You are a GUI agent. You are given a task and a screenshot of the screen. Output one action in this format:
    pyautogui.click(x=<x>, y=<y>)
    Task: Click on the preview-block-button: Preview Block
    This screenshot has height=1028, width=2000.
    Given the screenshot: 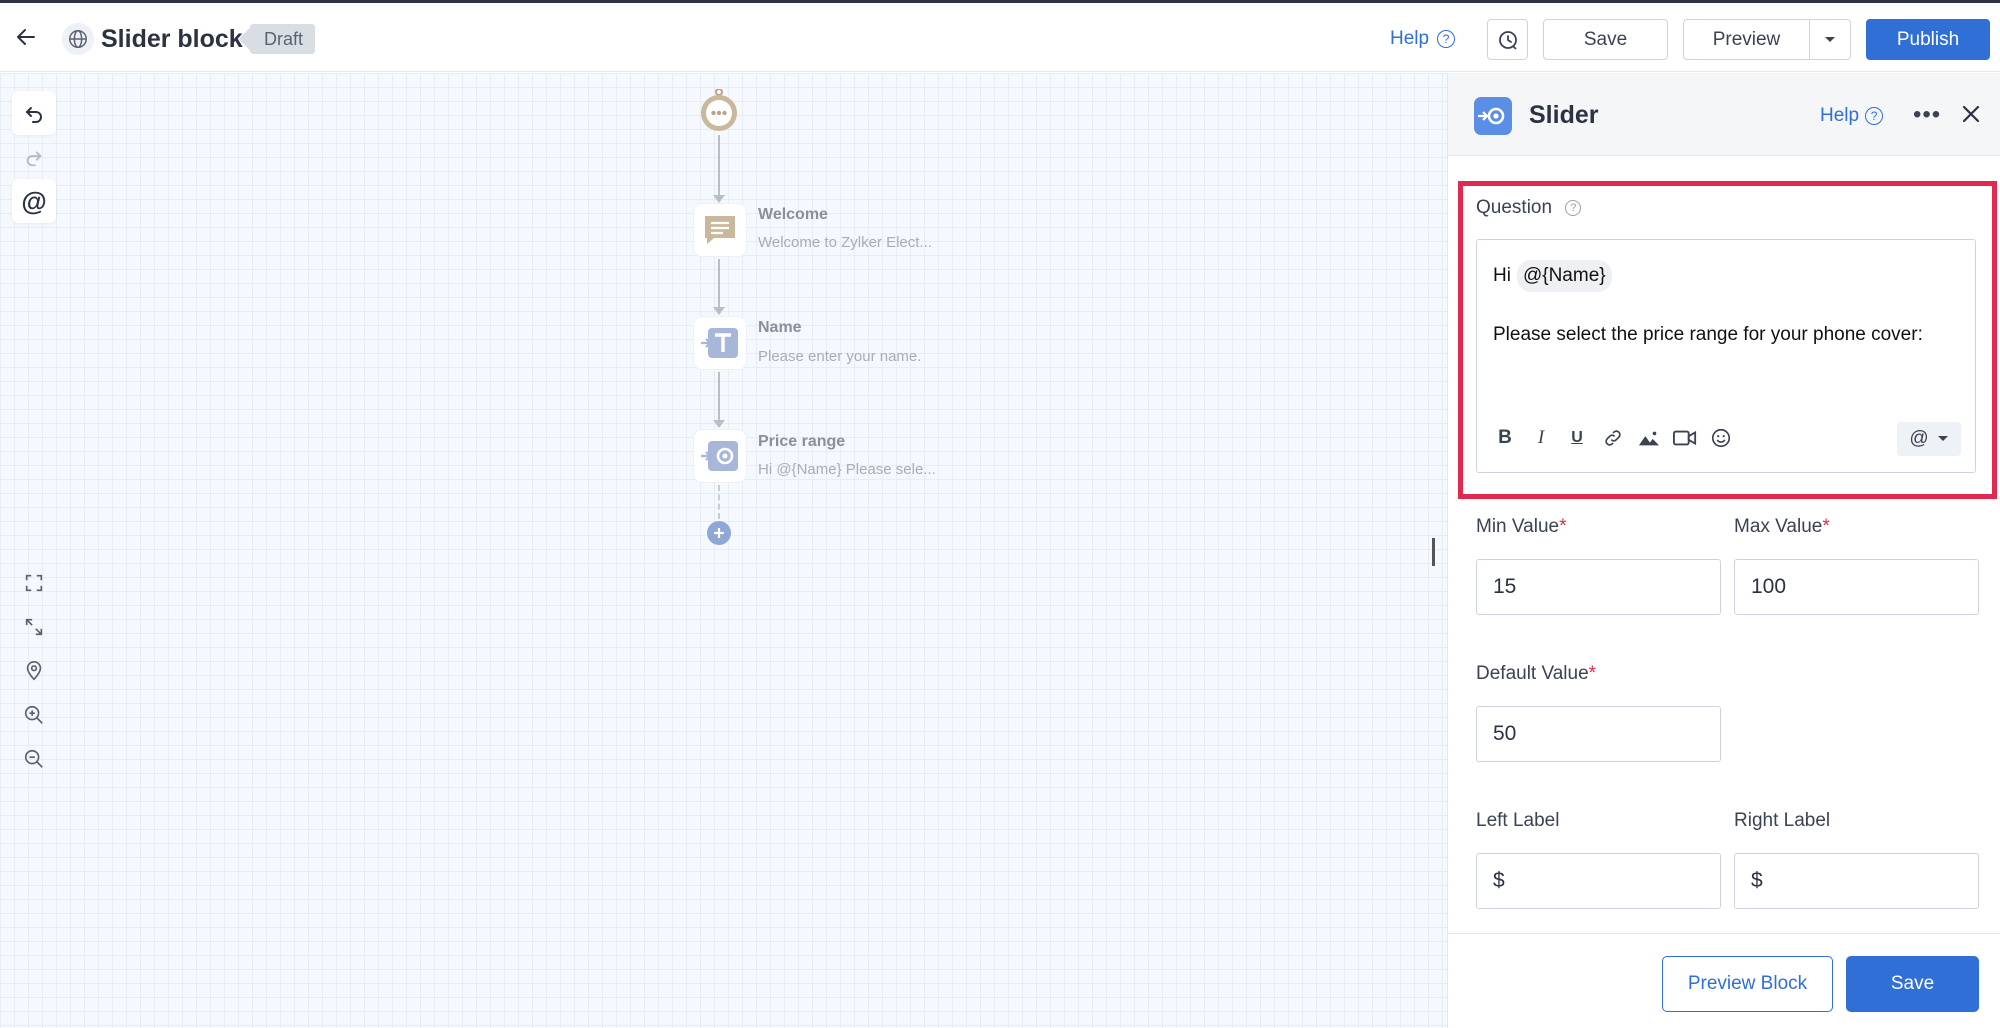 What is the action you would take?
    pyautogui.click(x=1747, y=984)
    